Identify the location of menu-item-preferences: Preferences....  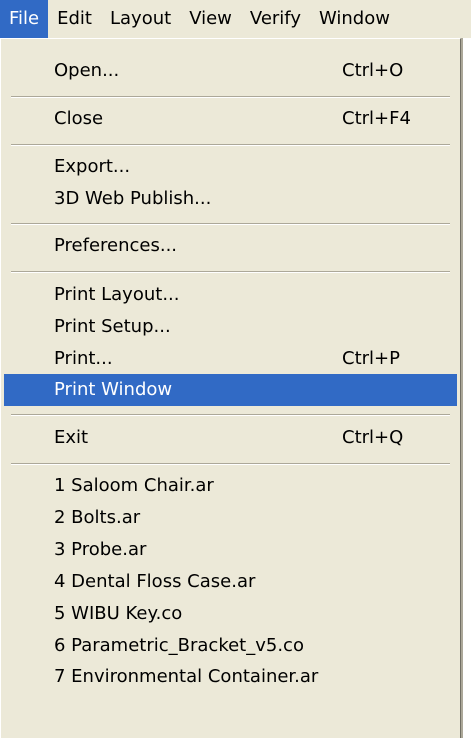
(230, 246).